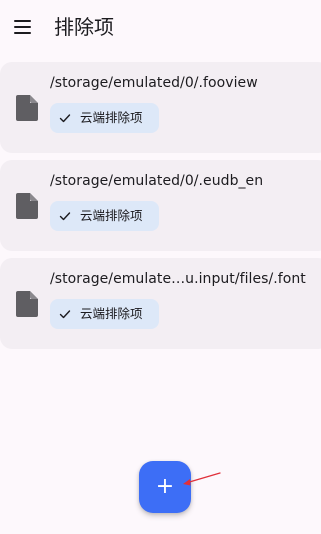 The width and height of the screenshot is (321, 534). Describe the element at coordinates (165, 486) in the screenshot. I see `plus-icon: +` at that location.